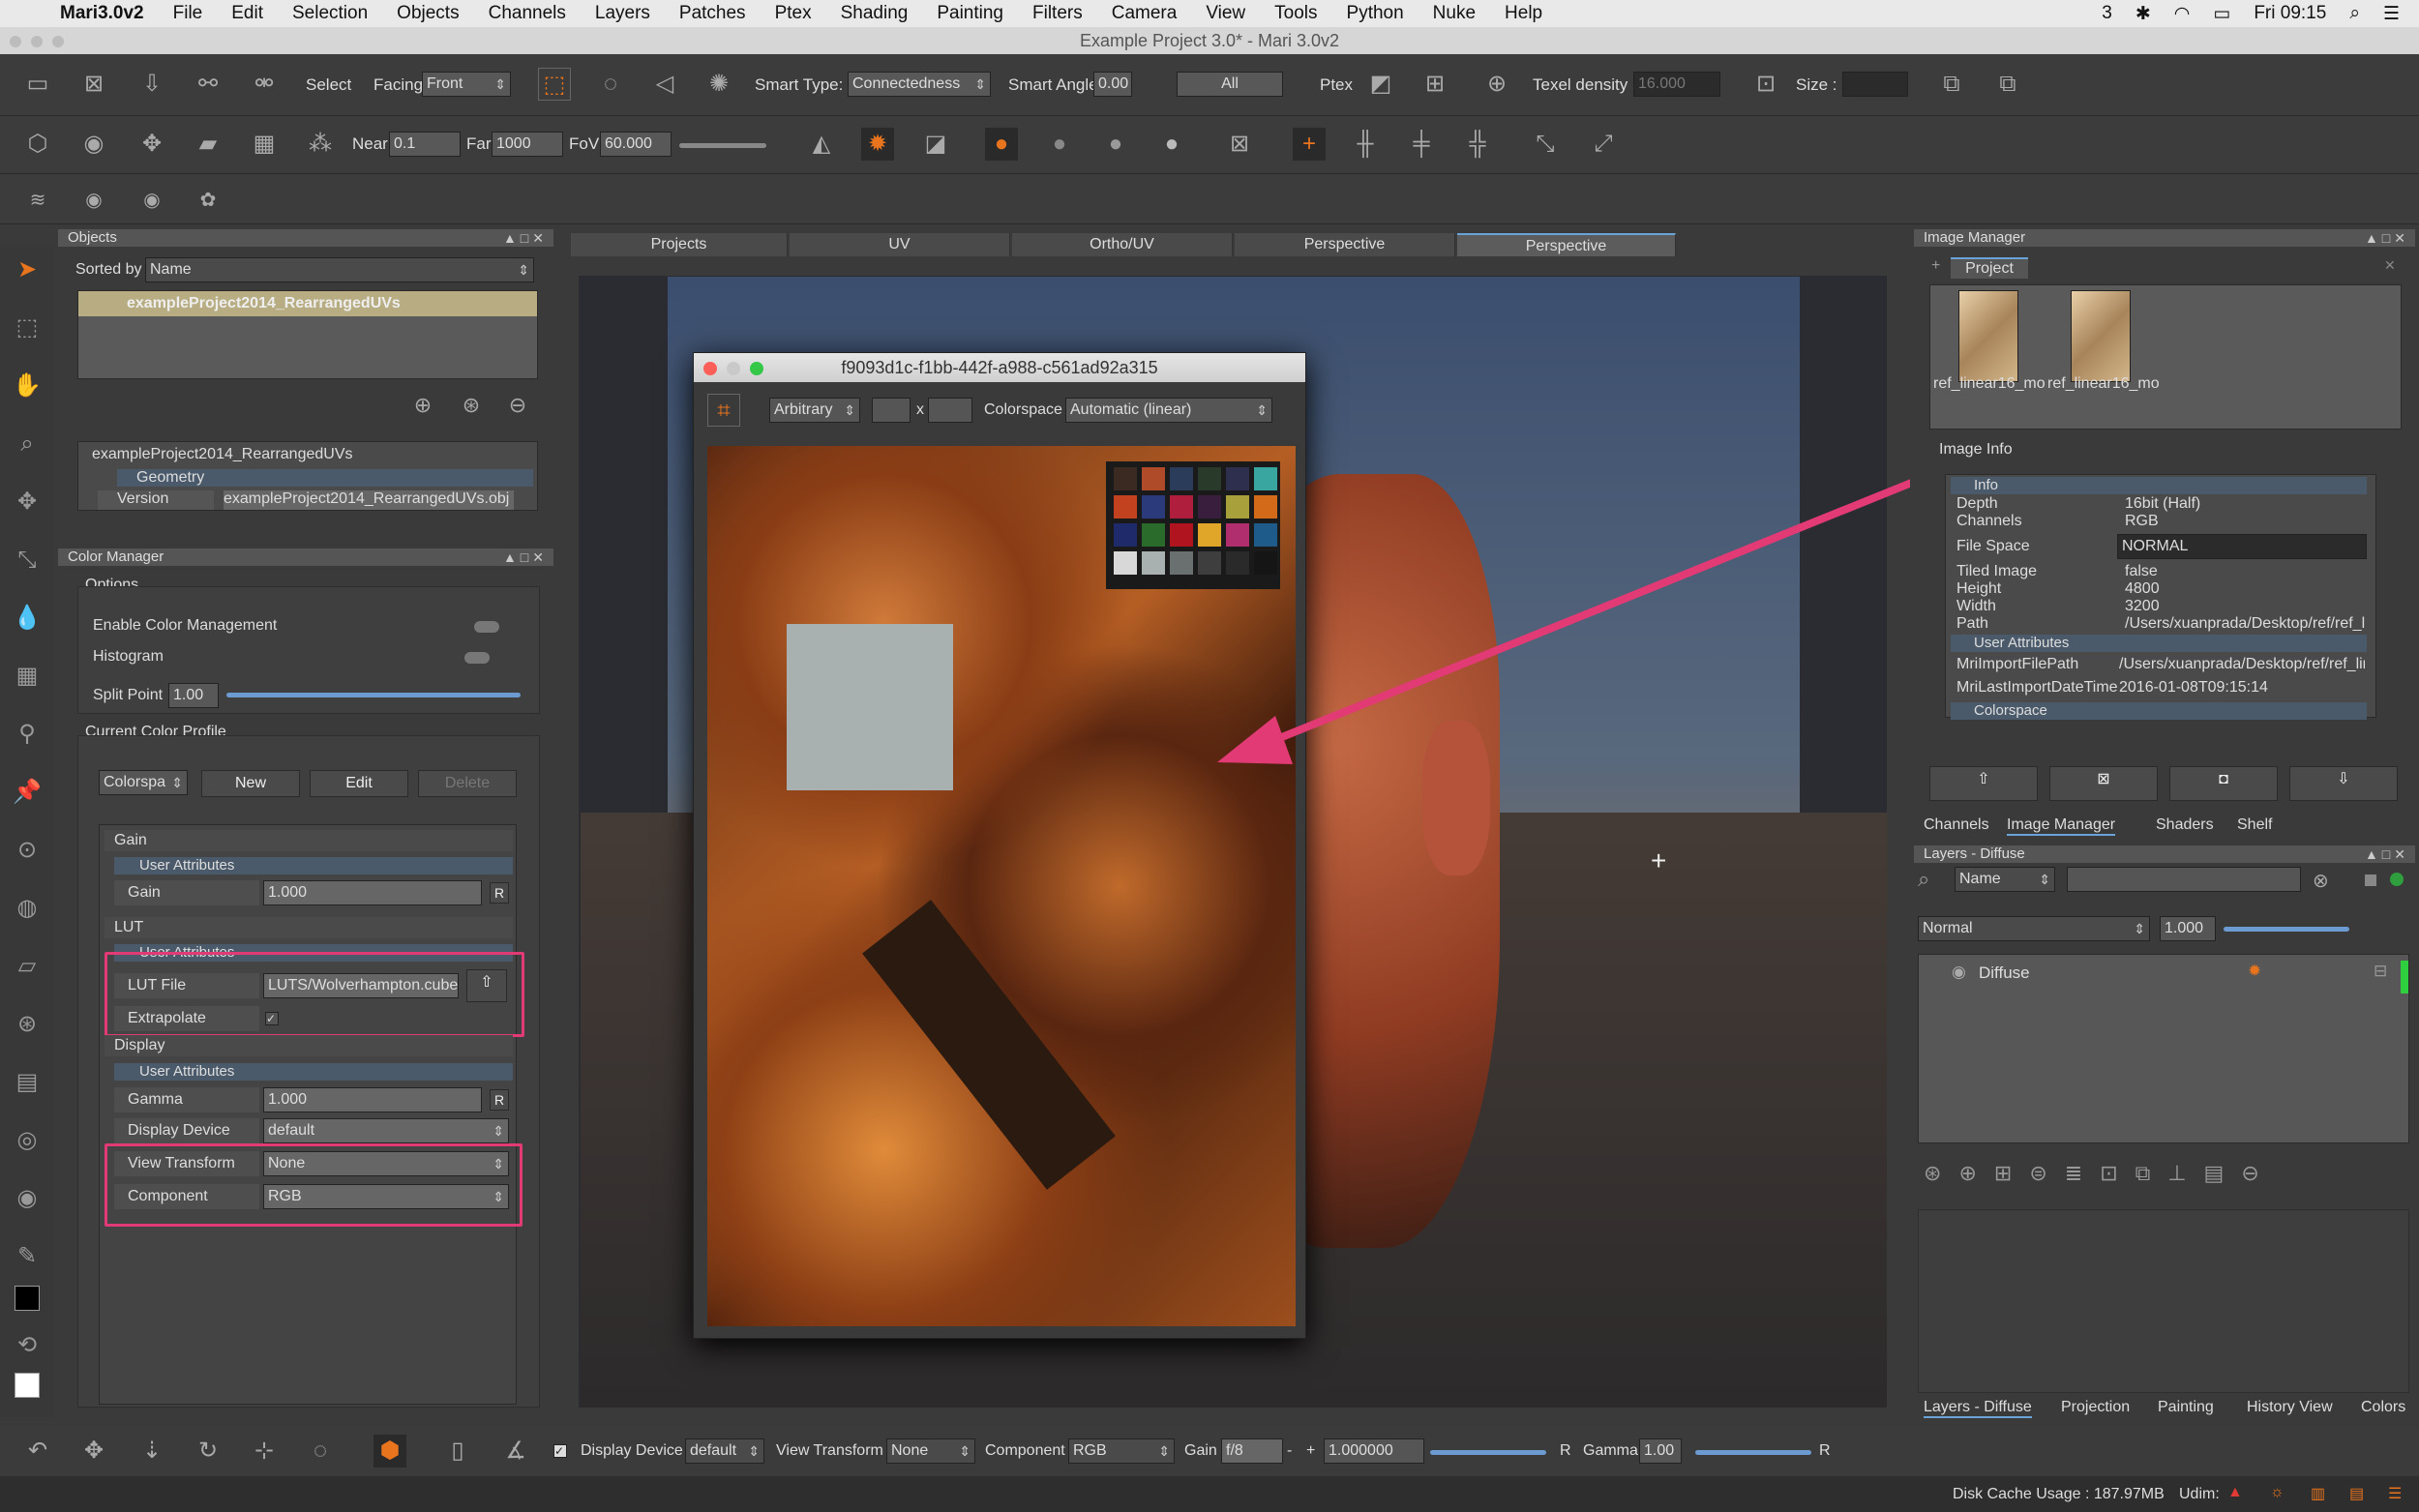 The height and width of the screenshot is (1512, 2419). Describe the element at coordinates (1477, 144) in the screenshot. I see `grid-split-icon: ╬` at that location.